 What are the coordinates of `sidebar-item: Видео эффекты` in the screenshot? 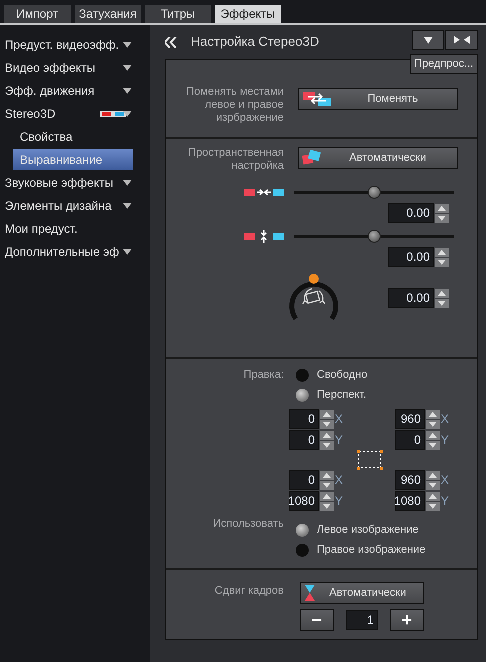 It's located at (75, 67).